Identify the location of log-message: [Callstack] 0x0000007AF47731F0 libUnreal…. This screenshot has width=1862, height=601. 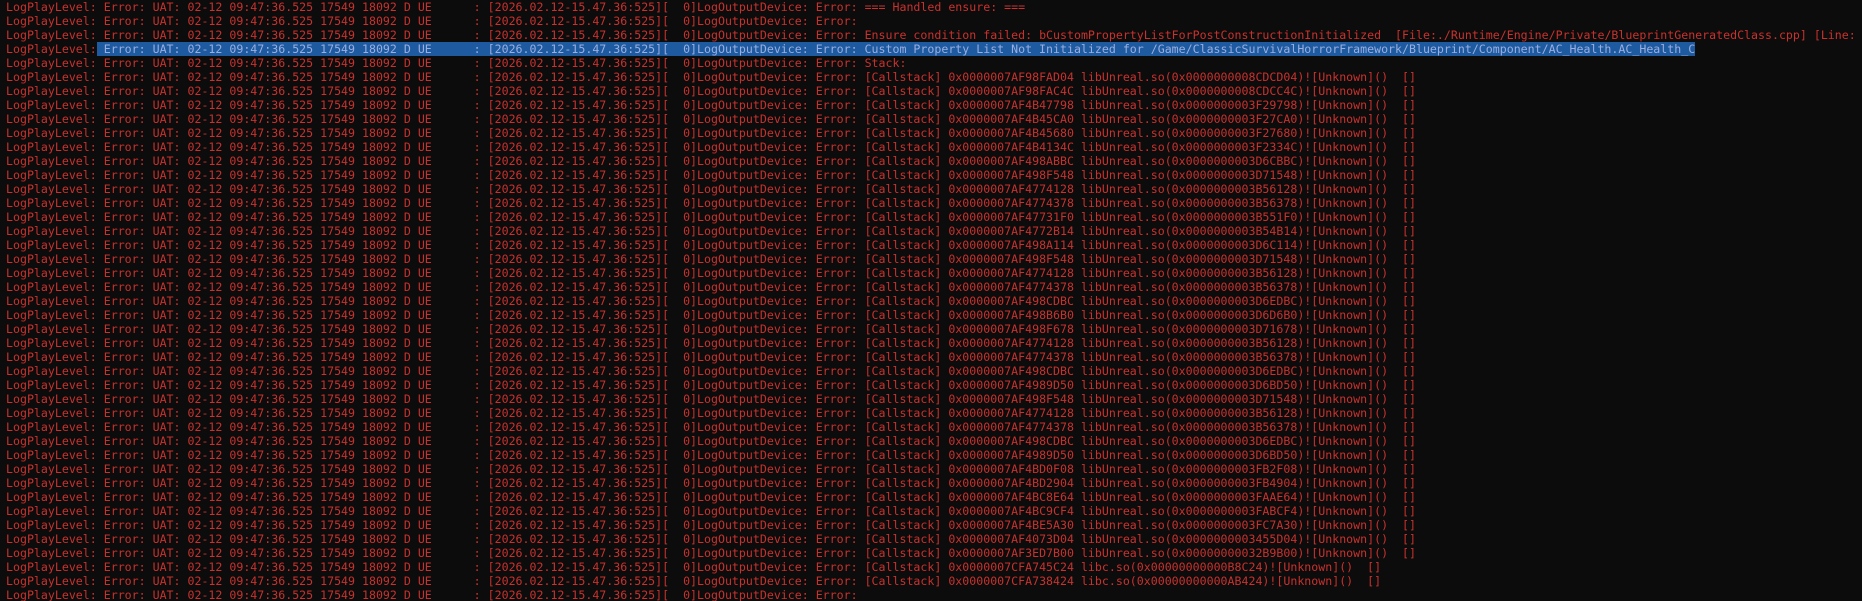
(1140, 217).